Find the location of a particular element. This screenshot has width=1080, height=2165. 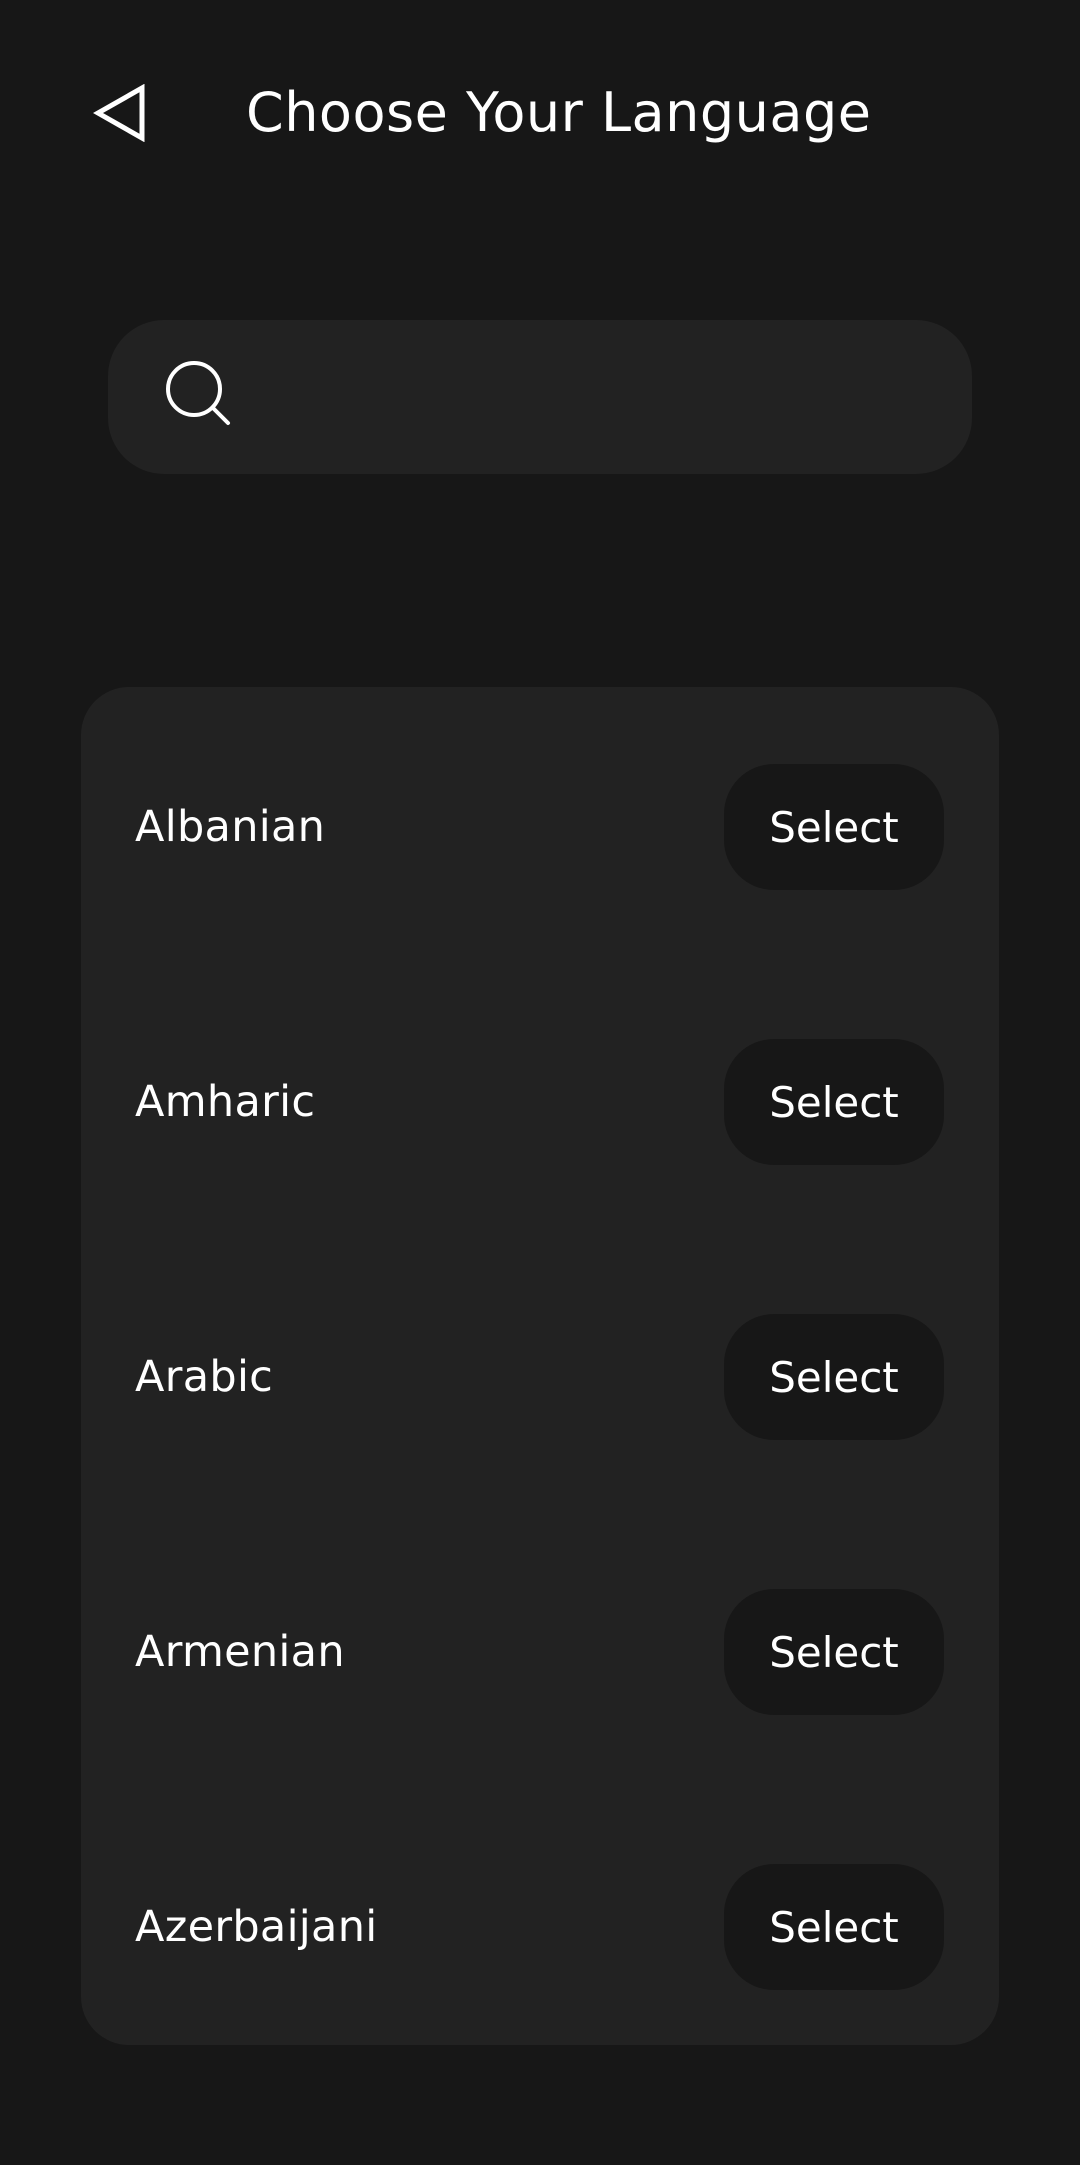

language-label: Arabic is located at coordinates (204, 1377).